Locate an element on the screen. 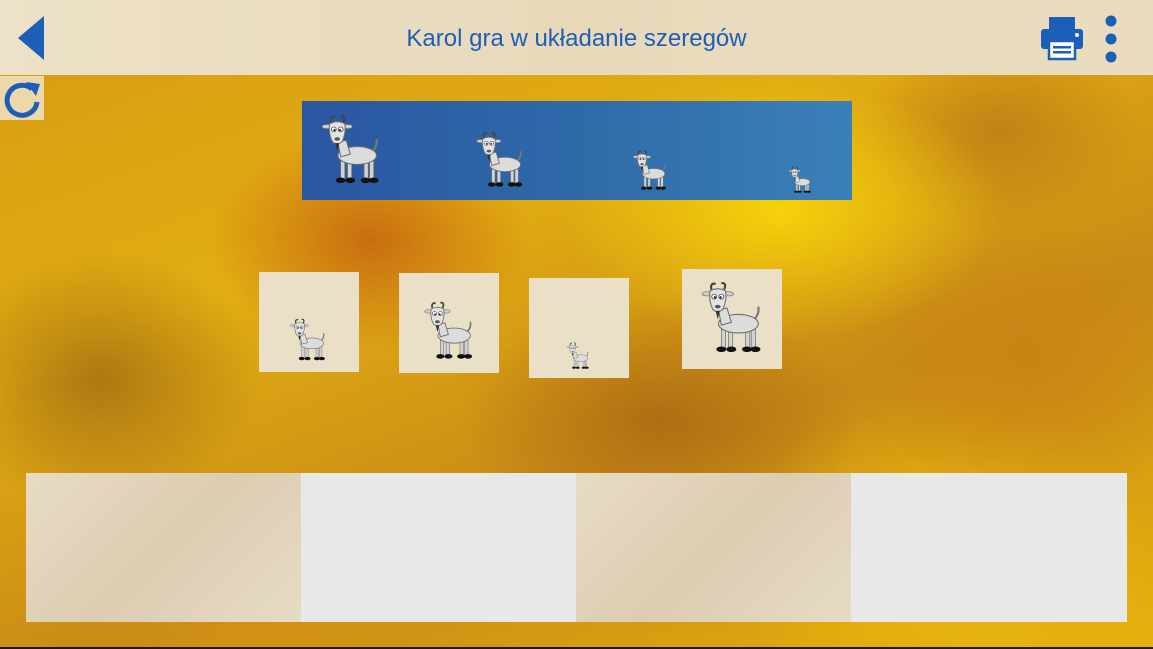 This screenshot has height=649, width=1153. print-button is located at coordinates (1062, 38).